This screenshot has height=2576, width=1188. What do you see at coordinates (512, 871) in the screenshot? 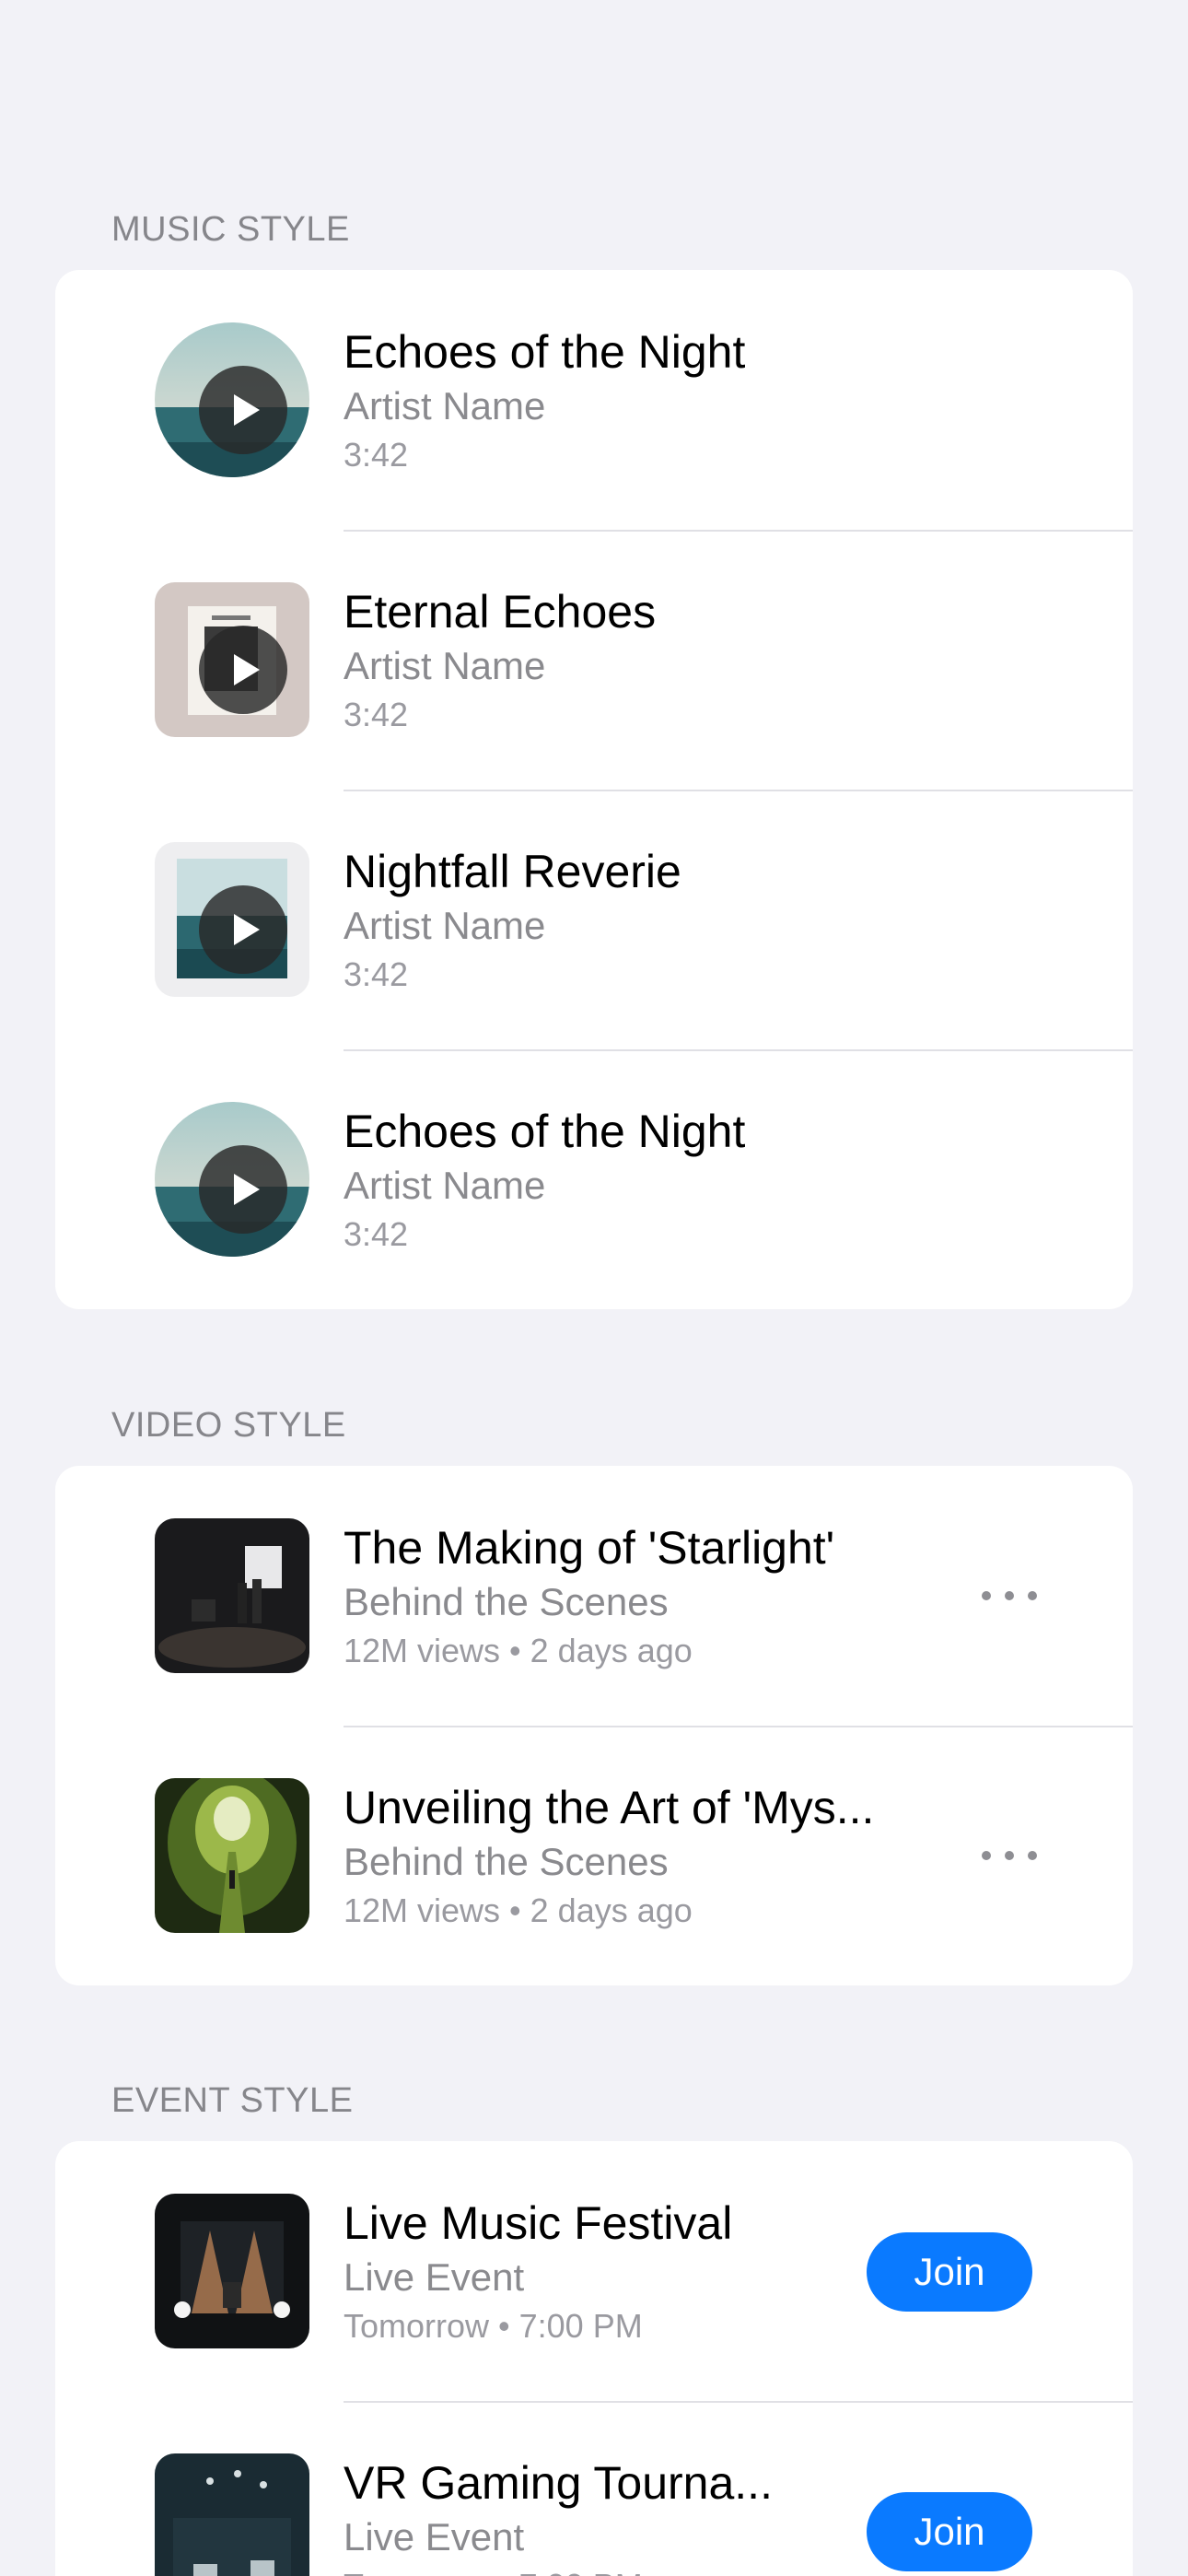
I see `track-title: Nightfall Reverie` at bounding box center [512, 871].